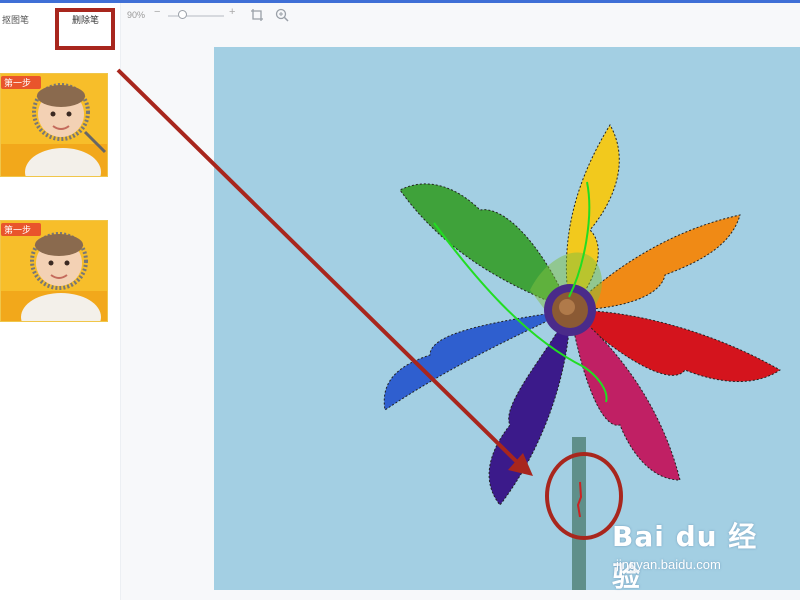 Image resolution: width=800 pixels, height=600 pixels. I want to click on annotation-highlight-box, so click(85, 29).